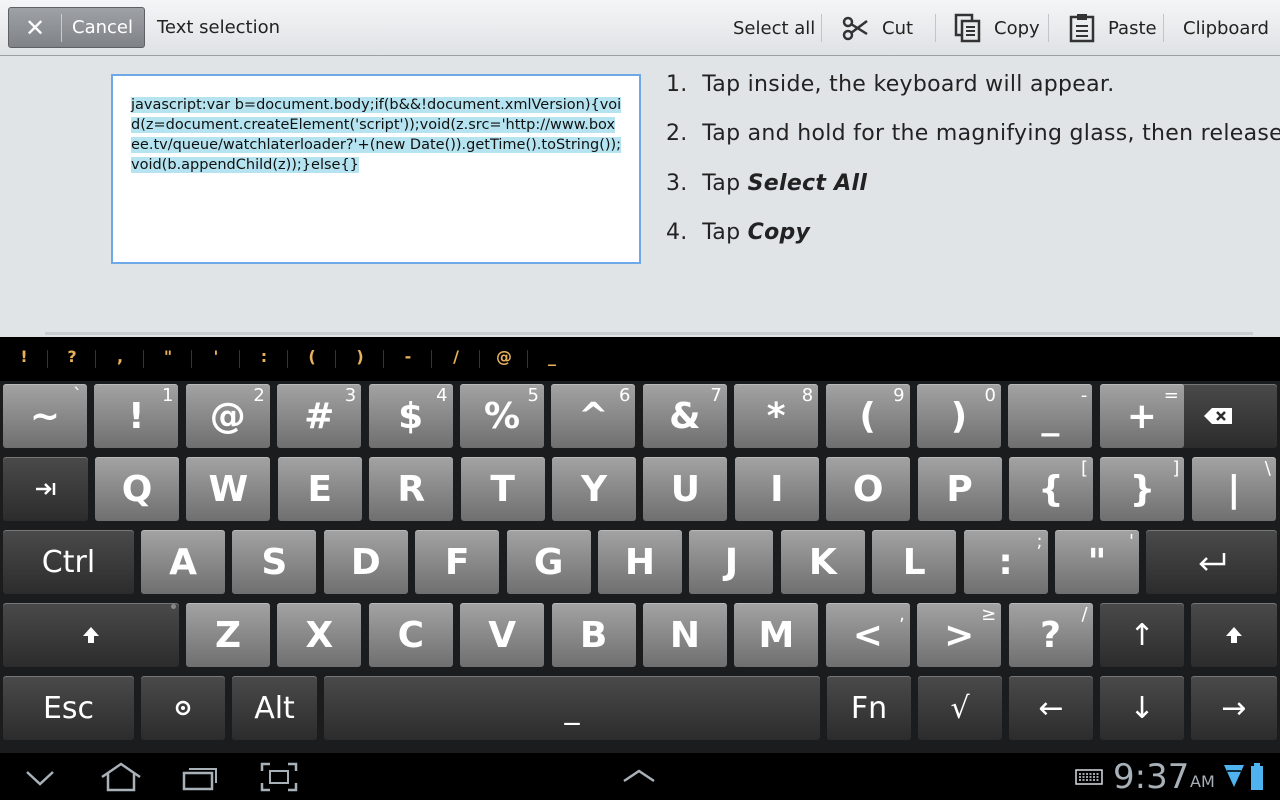  Describe the element at coordinates (774, 28) in the screenshot. I see `select-all-button: Select all` at that location.